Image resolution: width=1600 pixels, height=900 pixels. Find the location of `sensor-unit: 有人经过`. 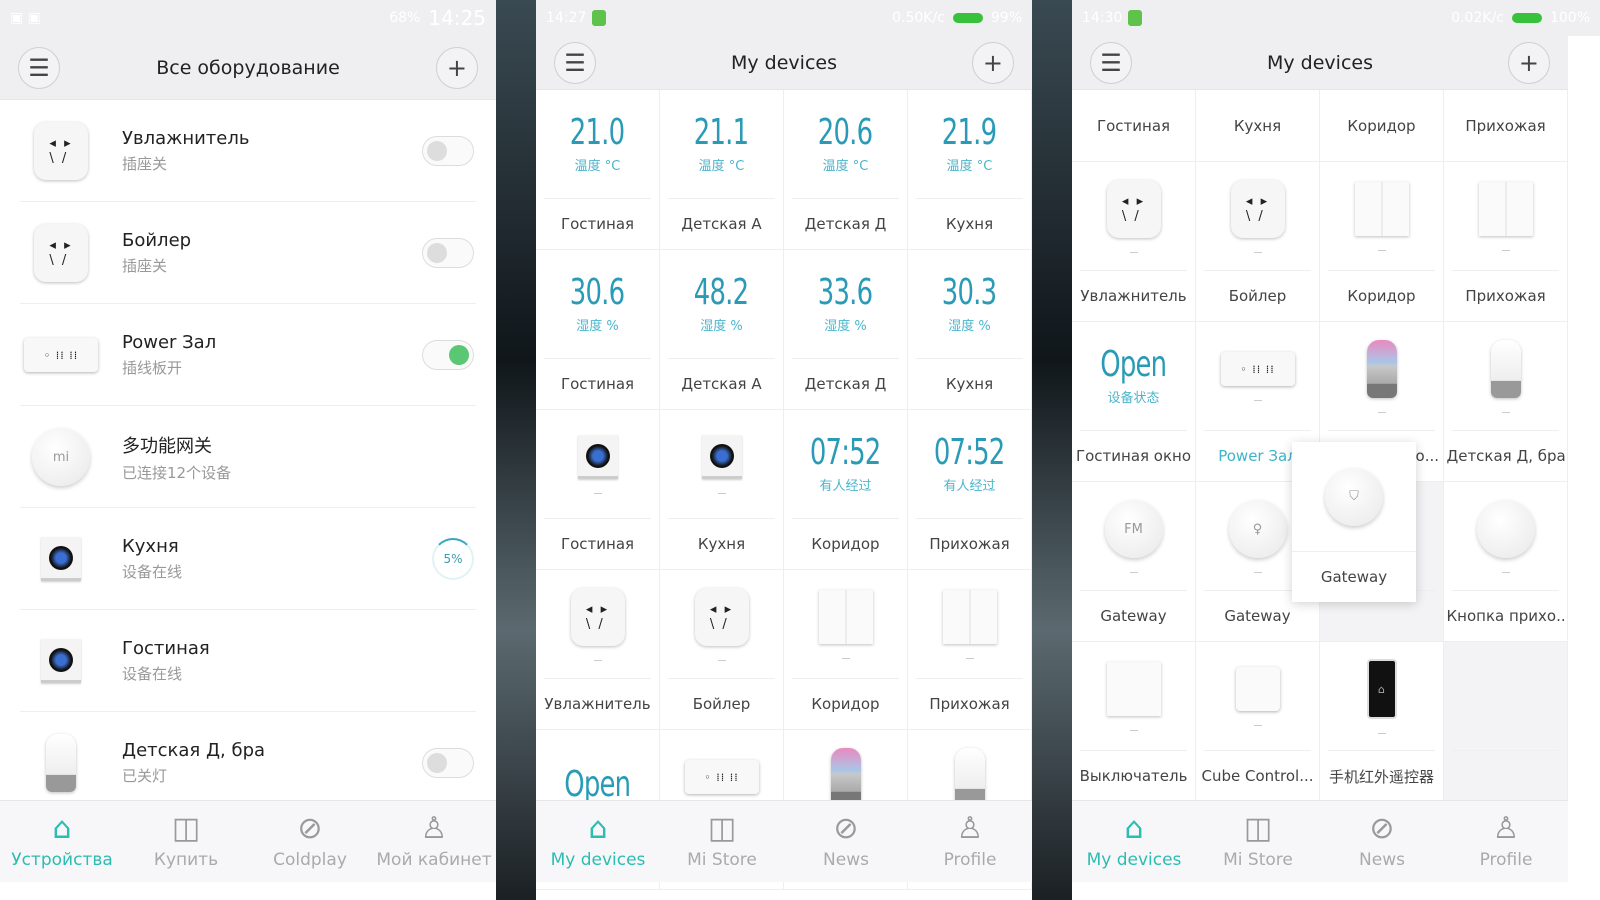

sensor-unit: 有人经过 is located at coordinates (969, 487).